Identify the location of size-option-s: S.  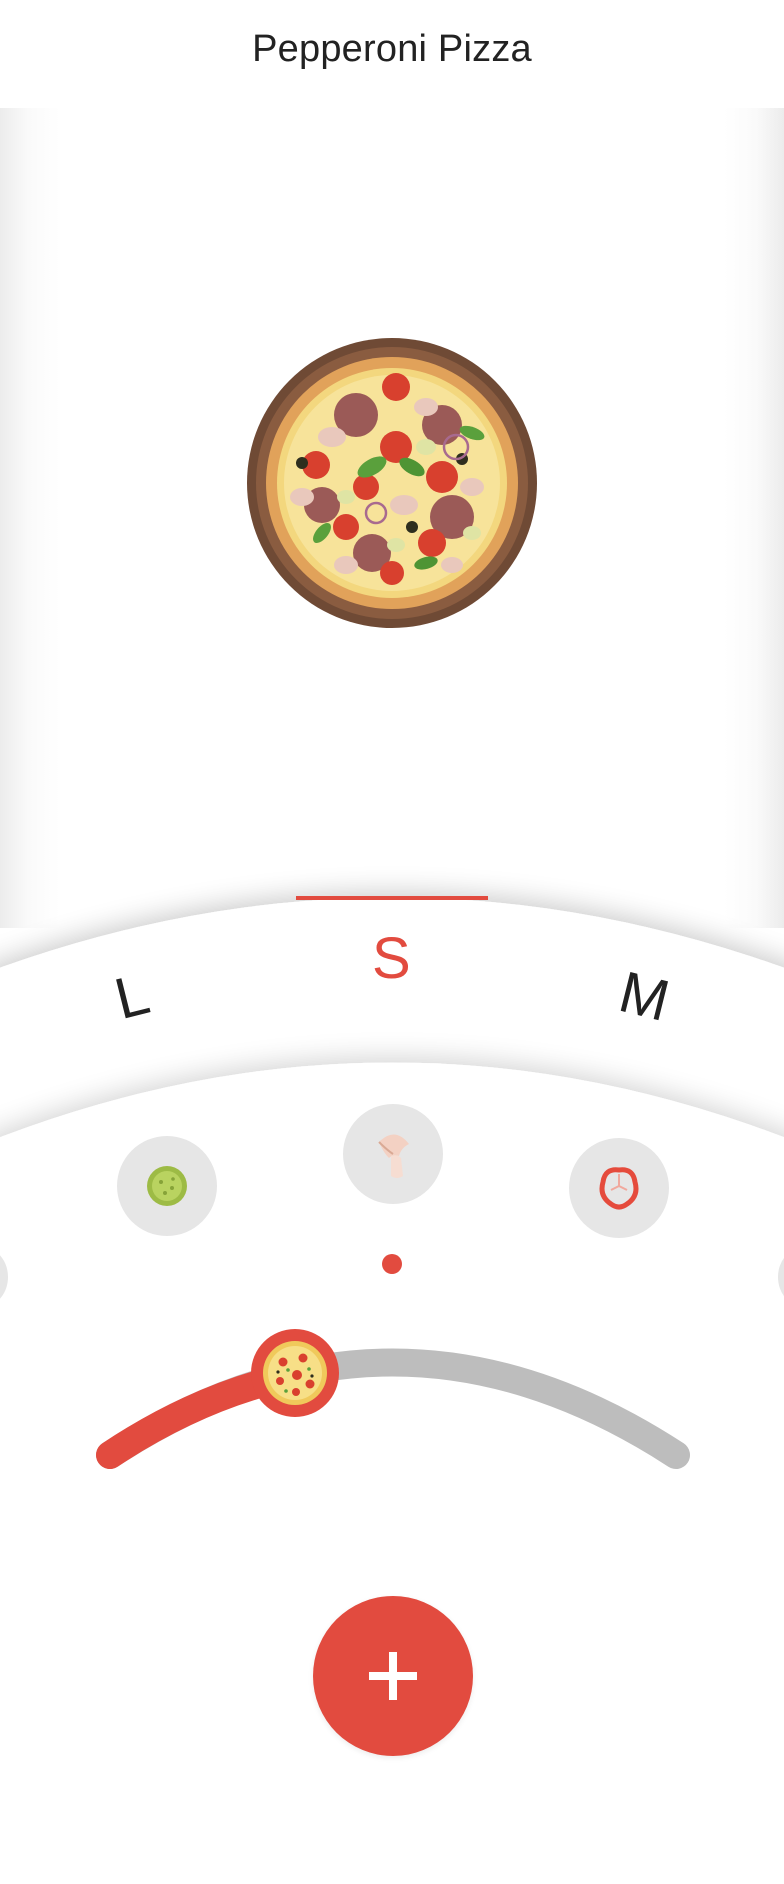
(391, 959).